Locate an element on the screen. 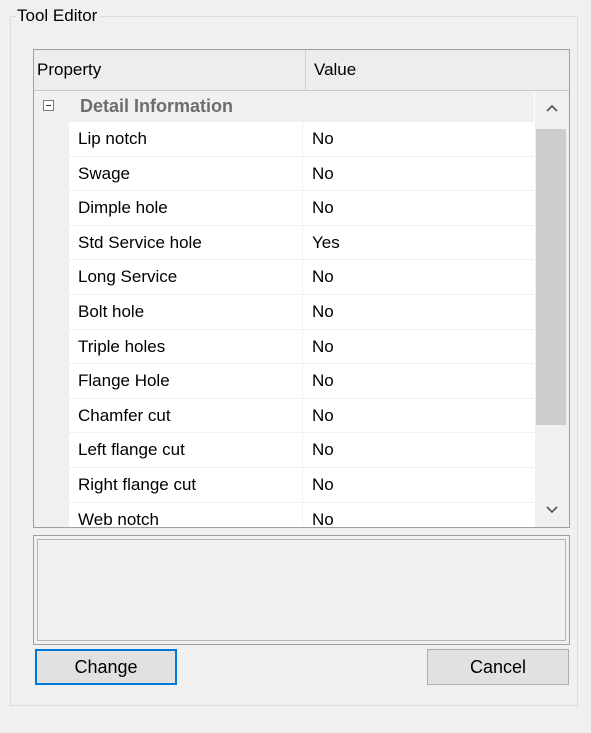 Image resolution: width=591 pixels, height=733 pixels. change-button: Change is located at coordinates (106, 667).